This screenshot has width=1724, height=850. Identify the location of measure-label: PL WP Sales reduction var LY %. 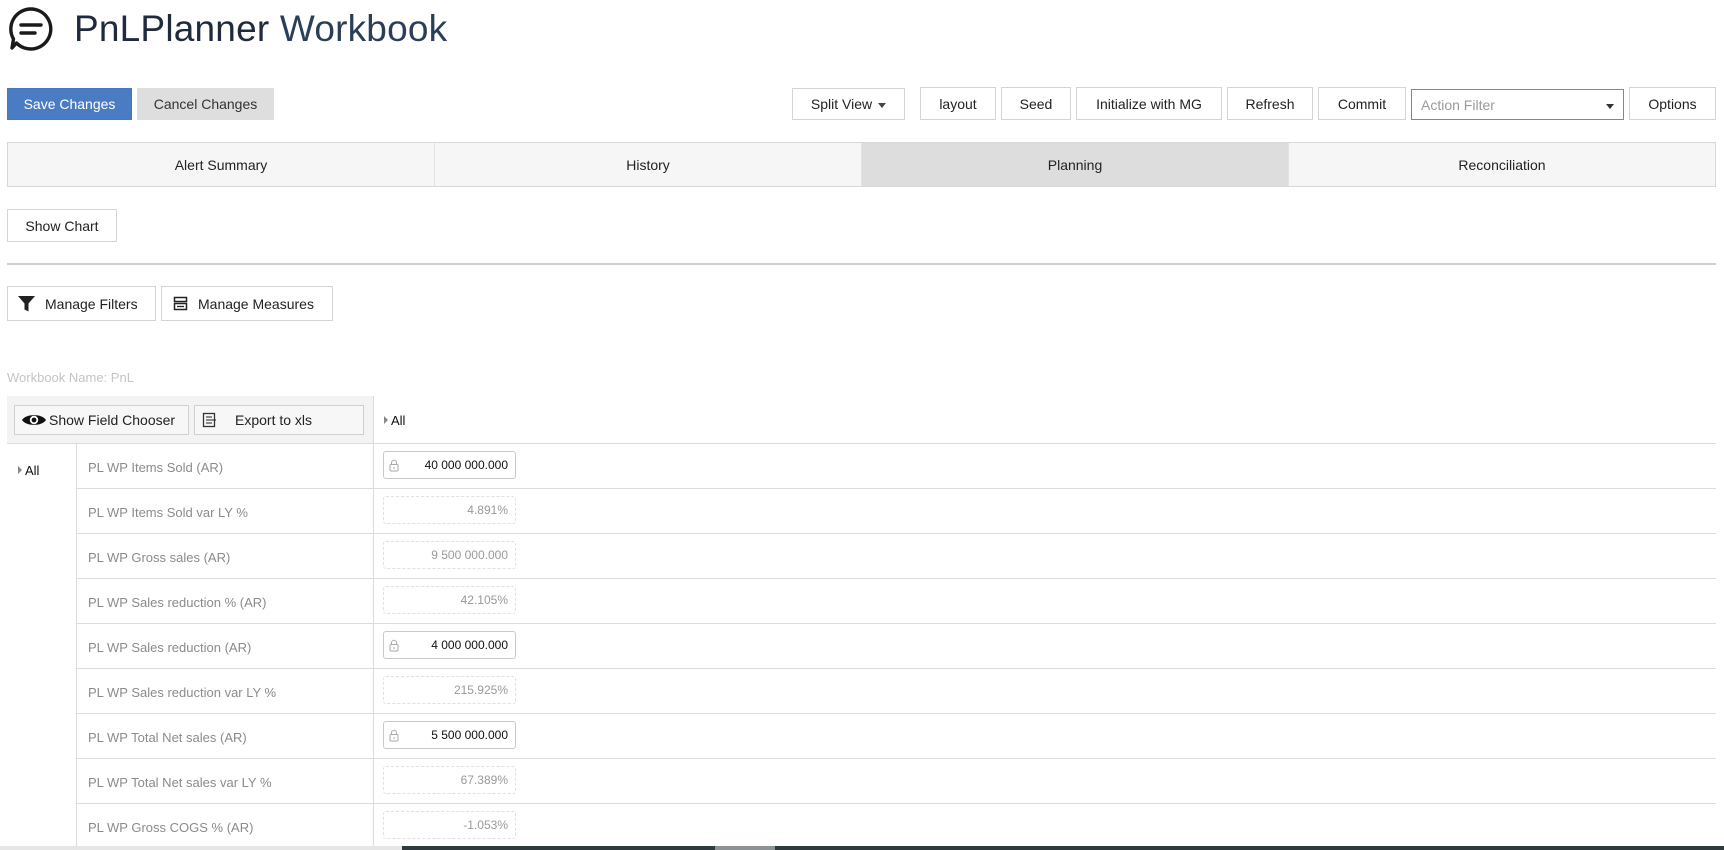
(182, 692).